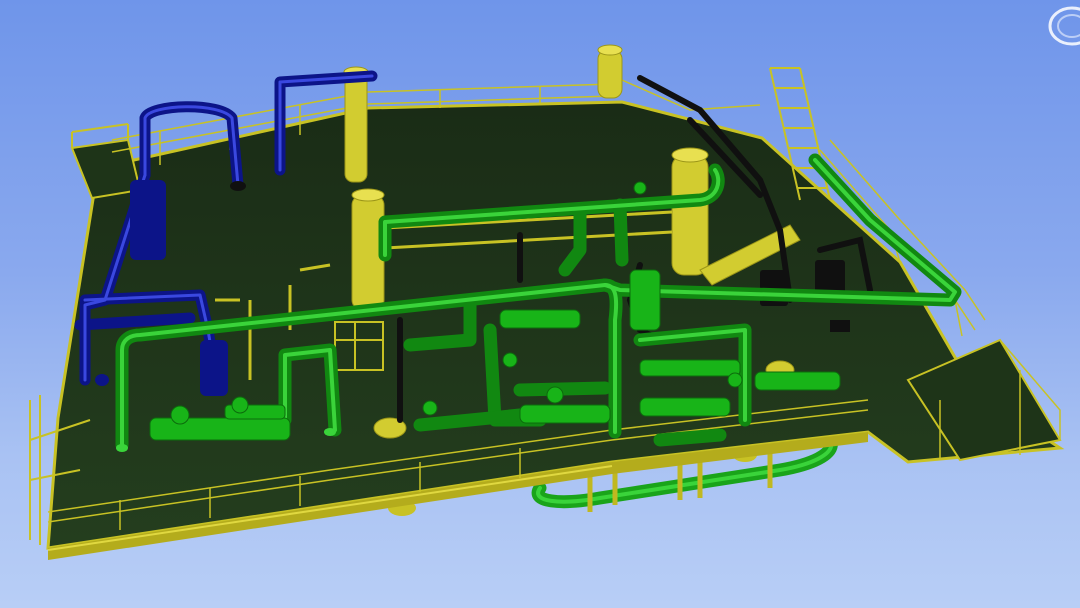 This screenshot has height=608, width=1080. What do you see at coordinates (330, 432) in the screenshot?
I see `green-vessel-end` at bounding box center [330, 432].